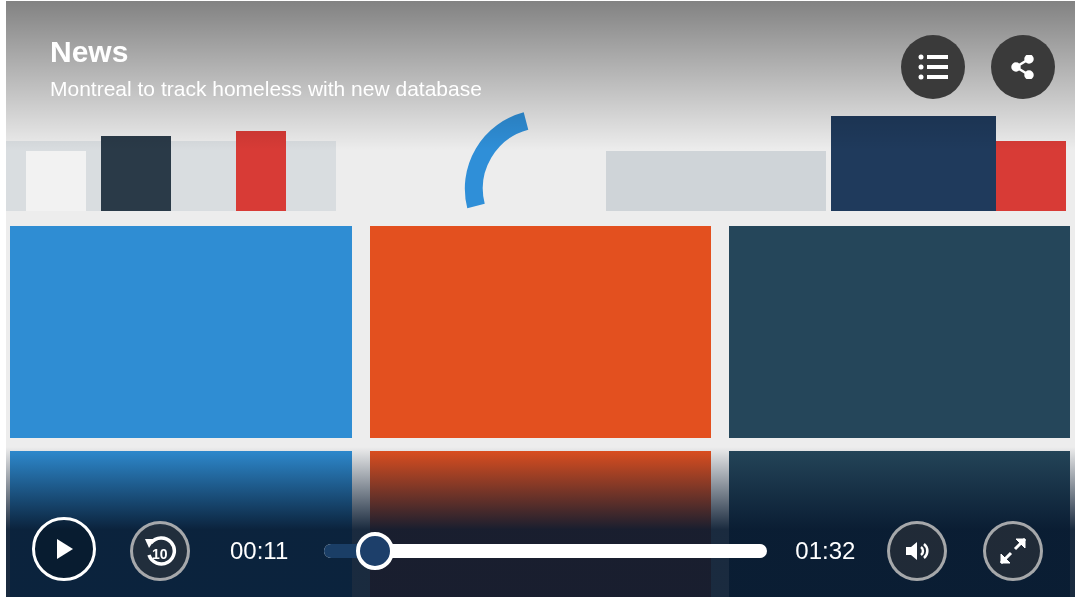 Image resolution: width=1081 pixels, height=599 pixels. What do you see at coordinates (825, 551) in the screenshot?
I see `duration-time: 01:32` at bounding box center [825, 551].